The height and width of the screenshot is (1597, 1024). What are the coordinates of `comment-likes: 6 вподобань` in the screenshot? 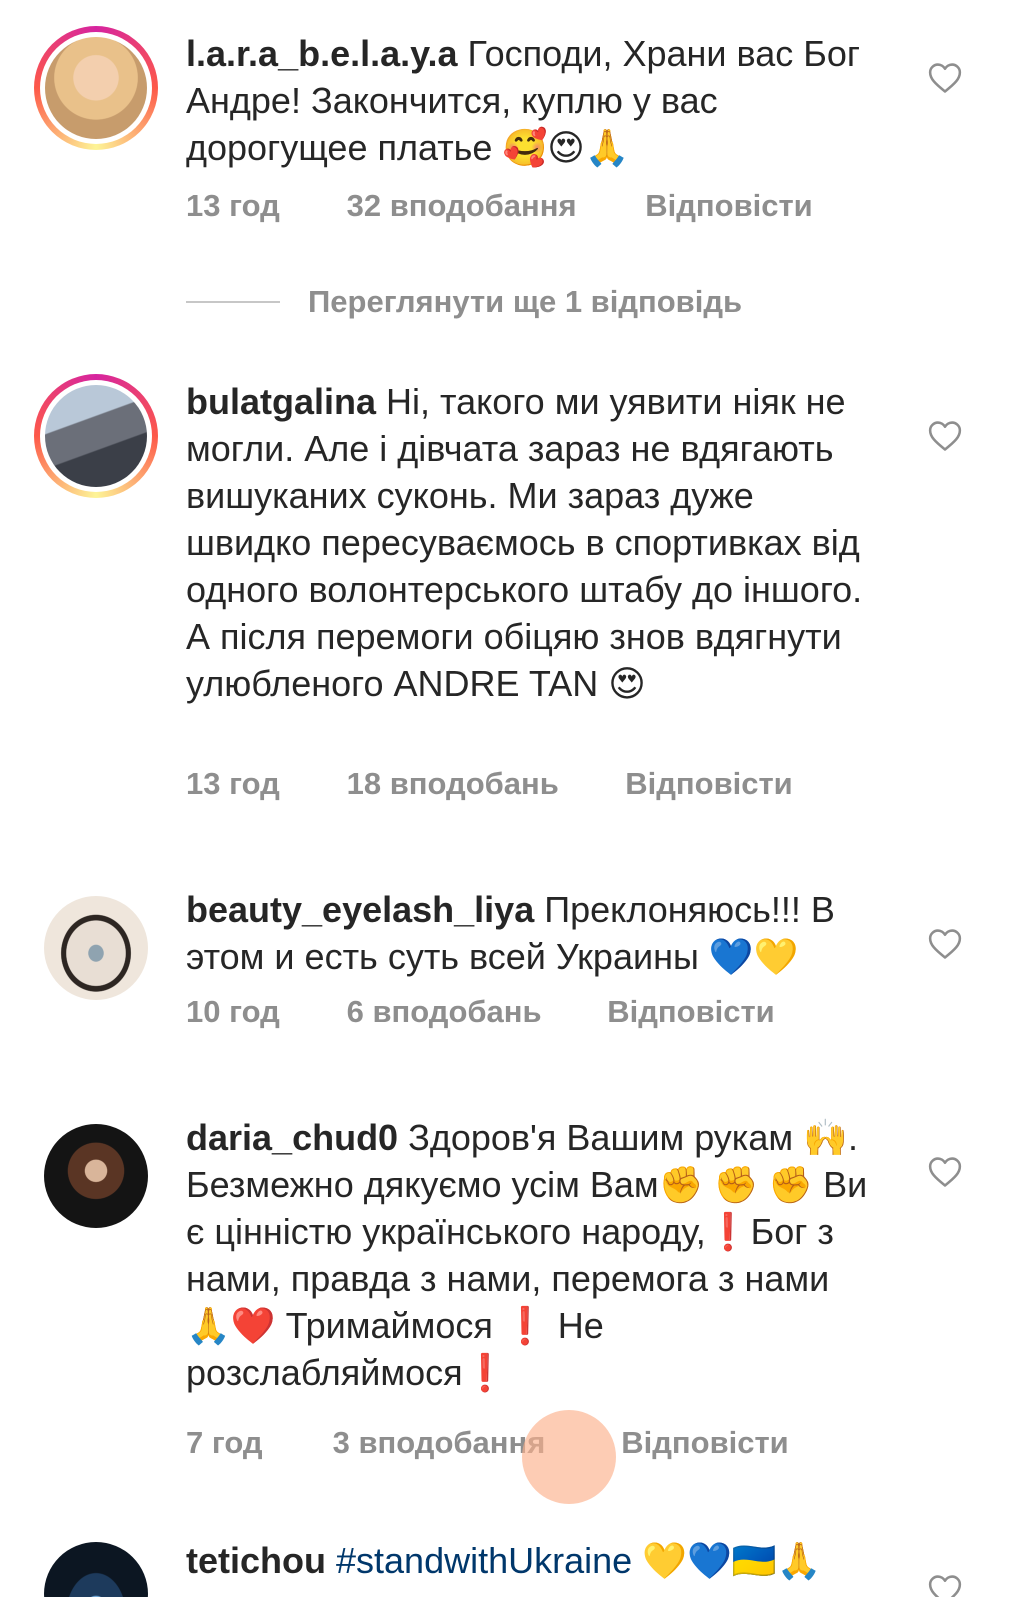 It's located at (473, 1012).